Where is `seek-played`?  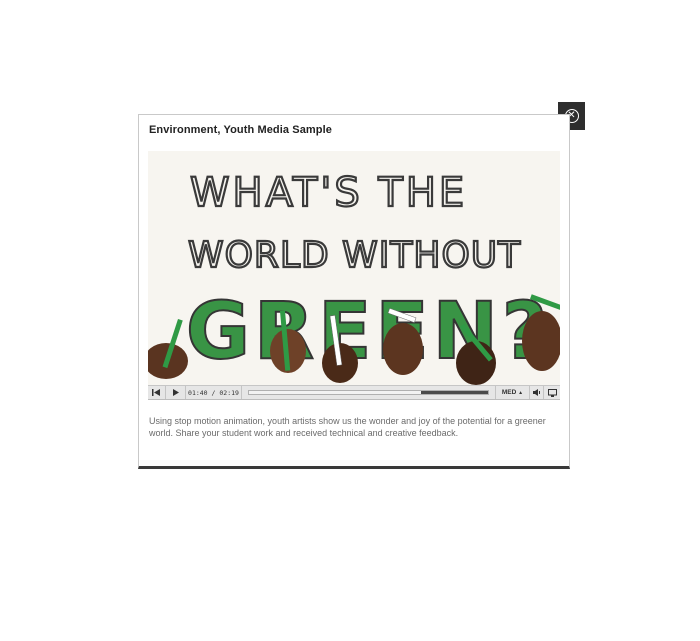
seek-played is located at coordinates (335, 392).